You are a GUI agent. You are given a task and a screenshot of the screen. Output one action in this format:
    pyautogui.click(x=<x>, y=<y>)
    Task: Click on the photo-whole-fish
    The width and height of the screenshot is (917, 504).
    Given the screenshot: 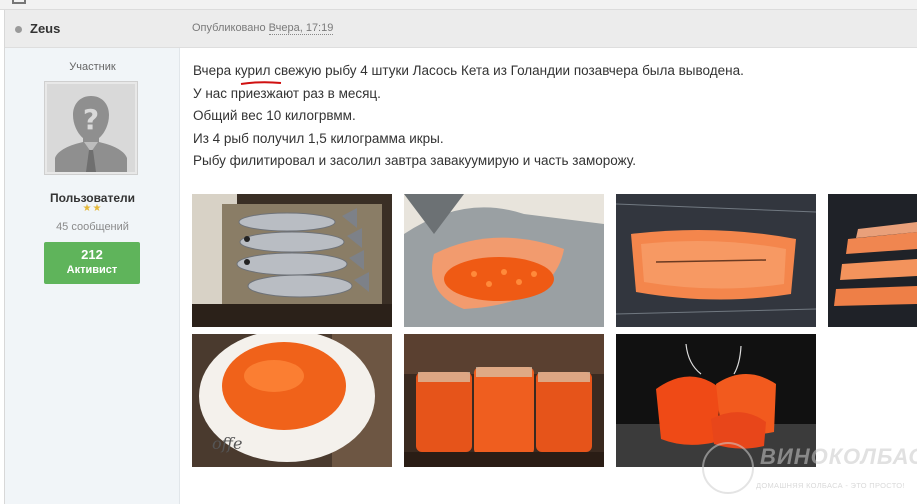 What is the action you would take?
    pyautogui.click(x=292, y=260)
    